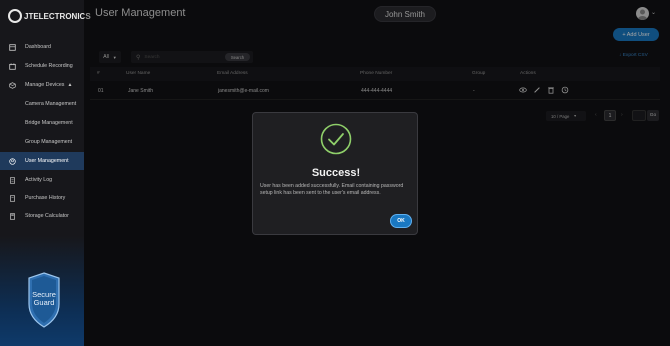 This screenshot has height=346, width=670. What do you see at coordinates (49, 123) in the screenshot?
I see `sidebar-item-label: Bridge Management` at bounding box center [49, 123].